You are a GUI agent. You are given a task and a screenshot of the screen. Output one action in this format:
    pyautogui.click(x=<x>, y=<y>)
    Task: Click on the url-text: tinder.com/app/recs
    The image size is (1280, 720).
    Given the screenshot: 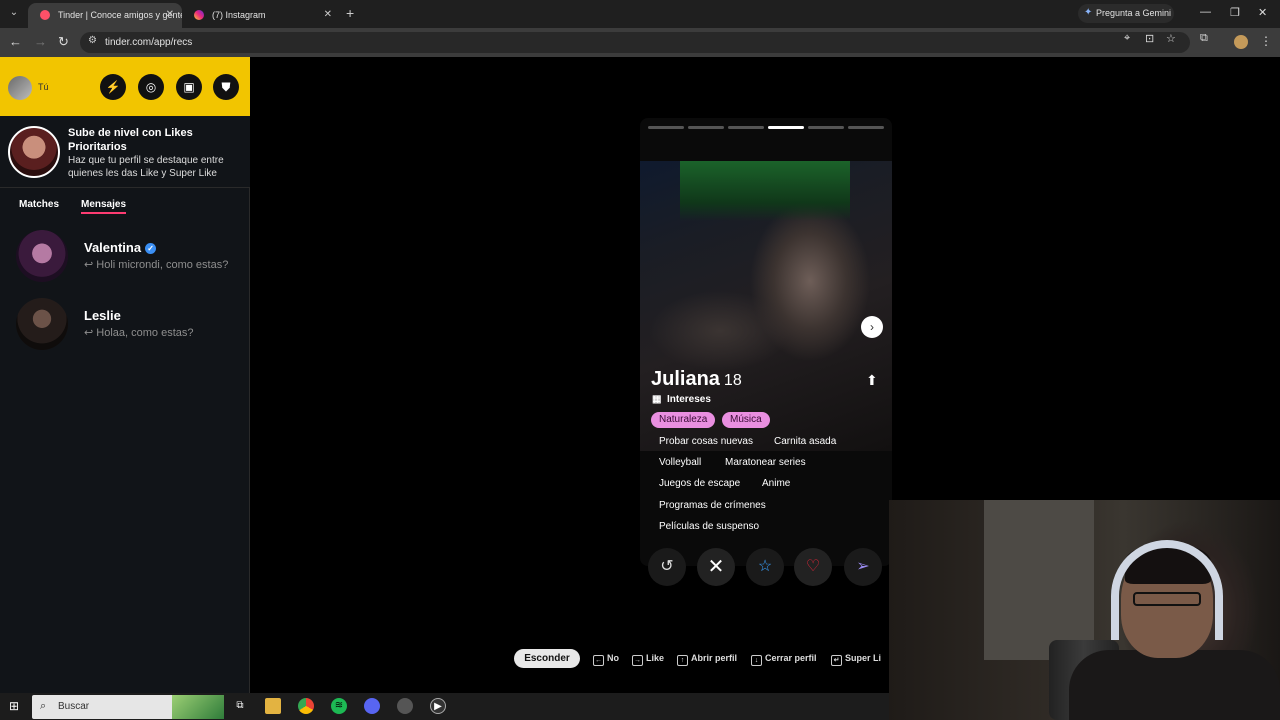 What is the action you would take?
    pyautogui.click(x=148, y=42)
    